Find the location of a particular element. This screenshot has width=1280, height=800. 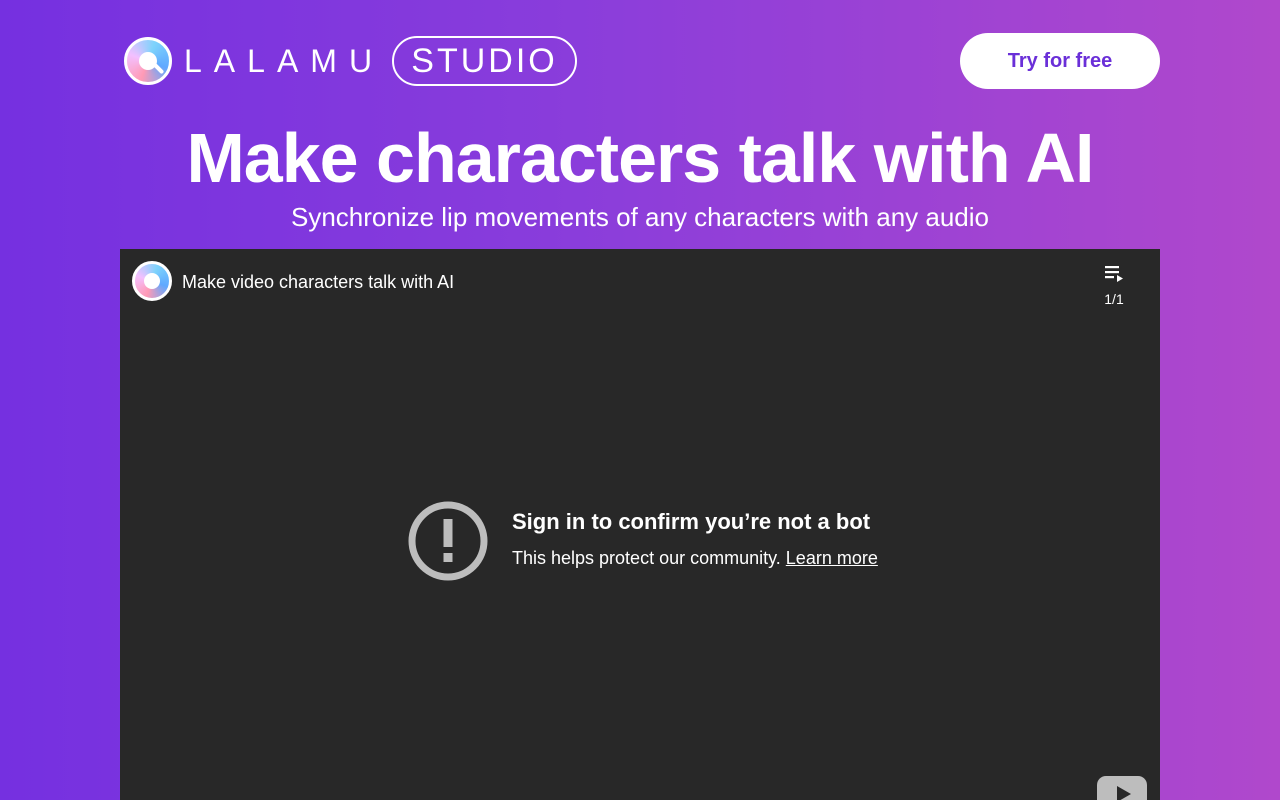

lalamu-logo-icon is located at coordinates (148, 61).